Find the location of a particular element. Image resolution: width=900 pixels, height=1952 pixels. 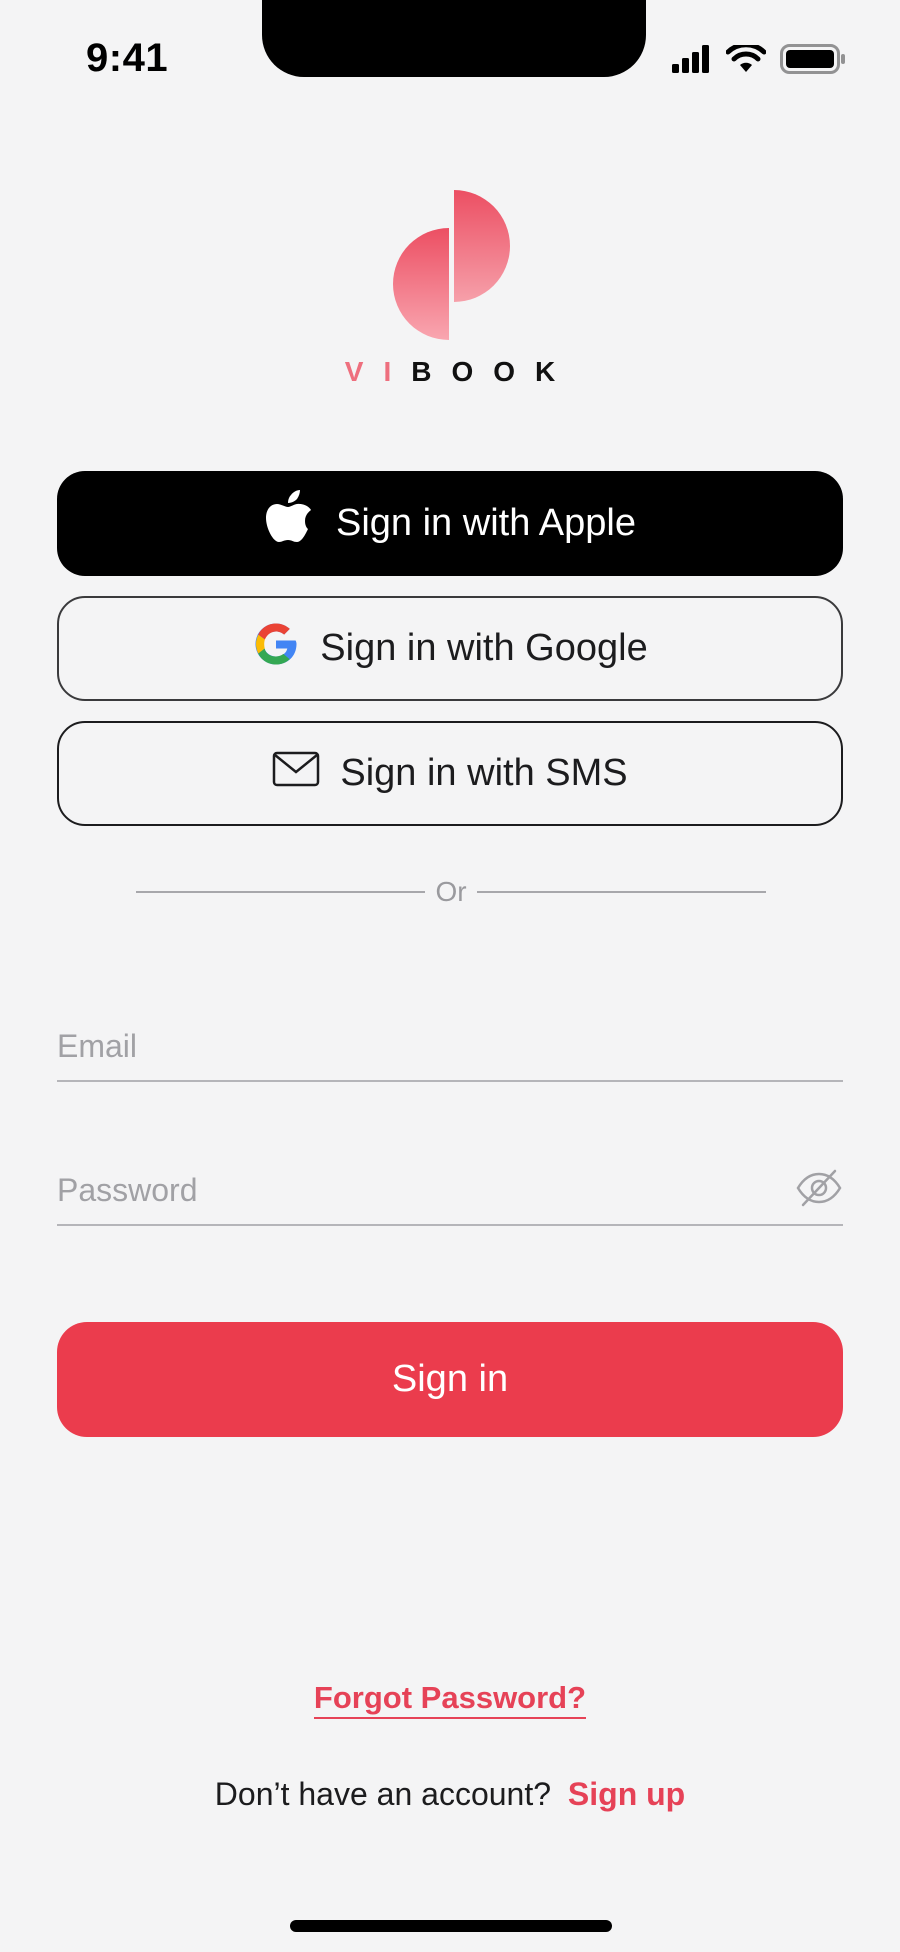

google-button-label: Sign in with Google is located at coordinates (484, 648).